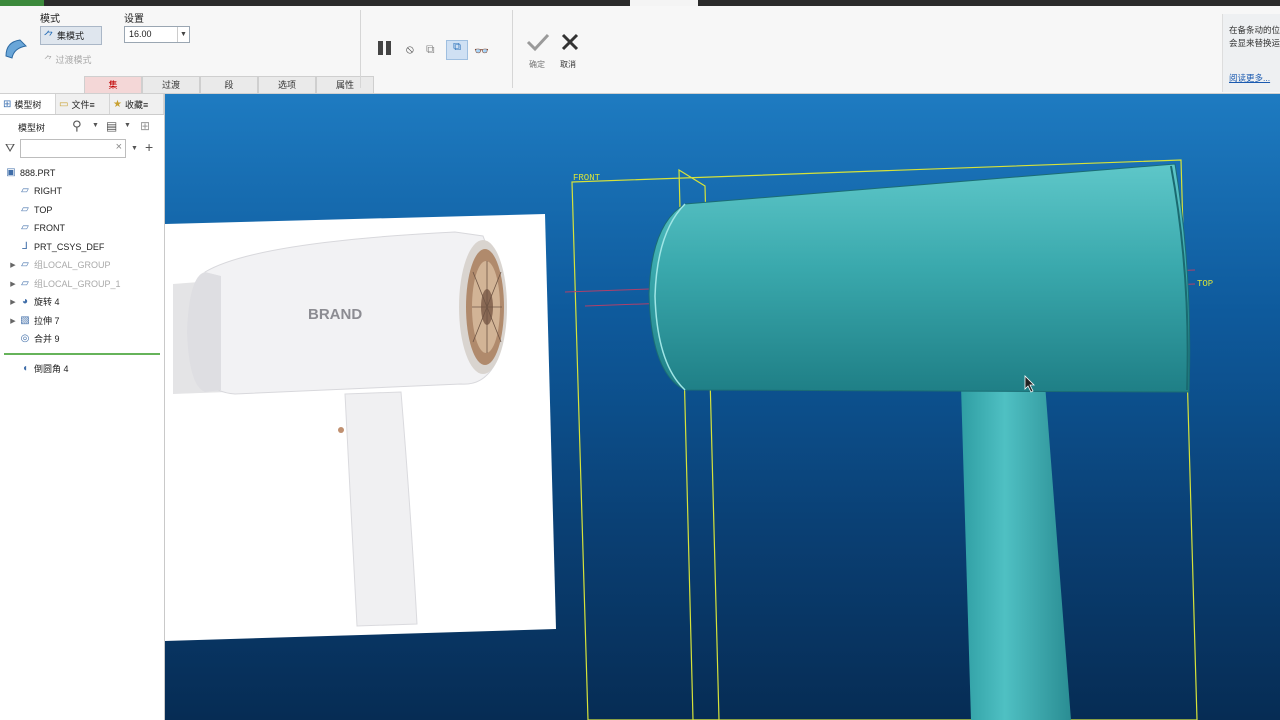 The width and height of the screenshot is (1280, 720). I want to click on insert-here-indicator, so click(82, 354).